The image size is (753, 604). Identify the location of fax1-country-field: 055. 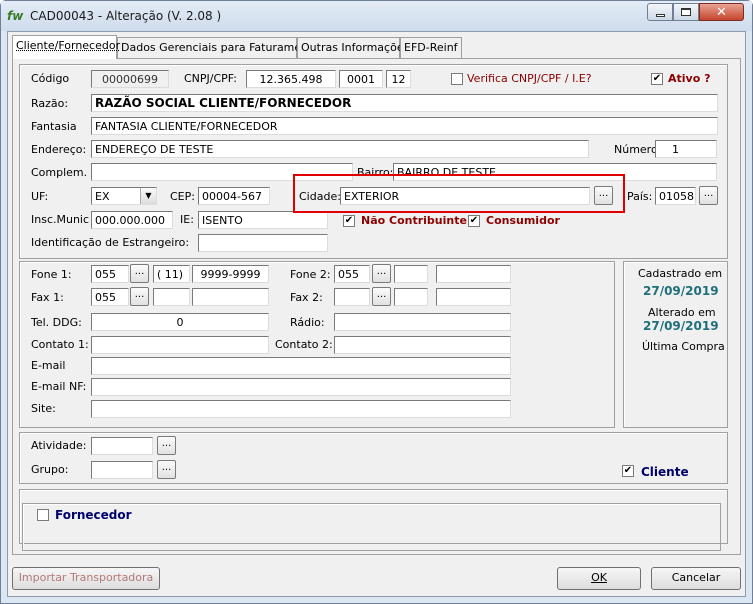
(110, 297).